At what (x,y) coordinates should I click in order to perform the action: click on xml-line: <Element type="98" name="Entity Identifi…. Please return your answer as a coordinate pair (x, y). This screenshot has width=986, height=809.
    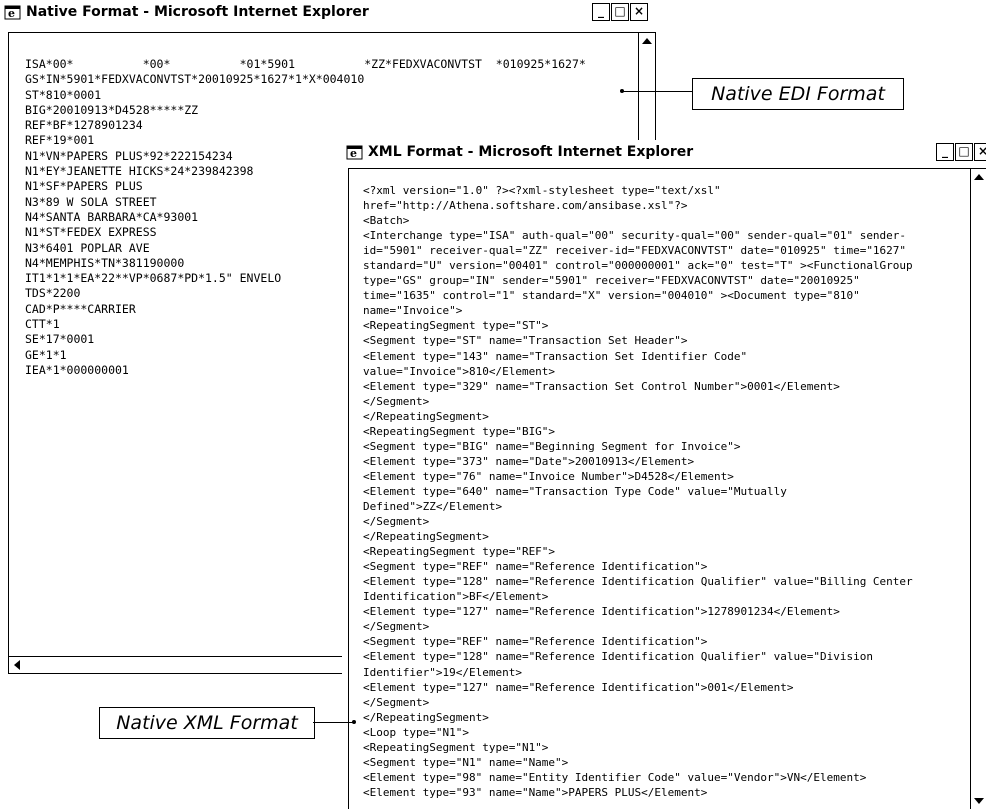
    Looking at the image, I should click on (615, 777).